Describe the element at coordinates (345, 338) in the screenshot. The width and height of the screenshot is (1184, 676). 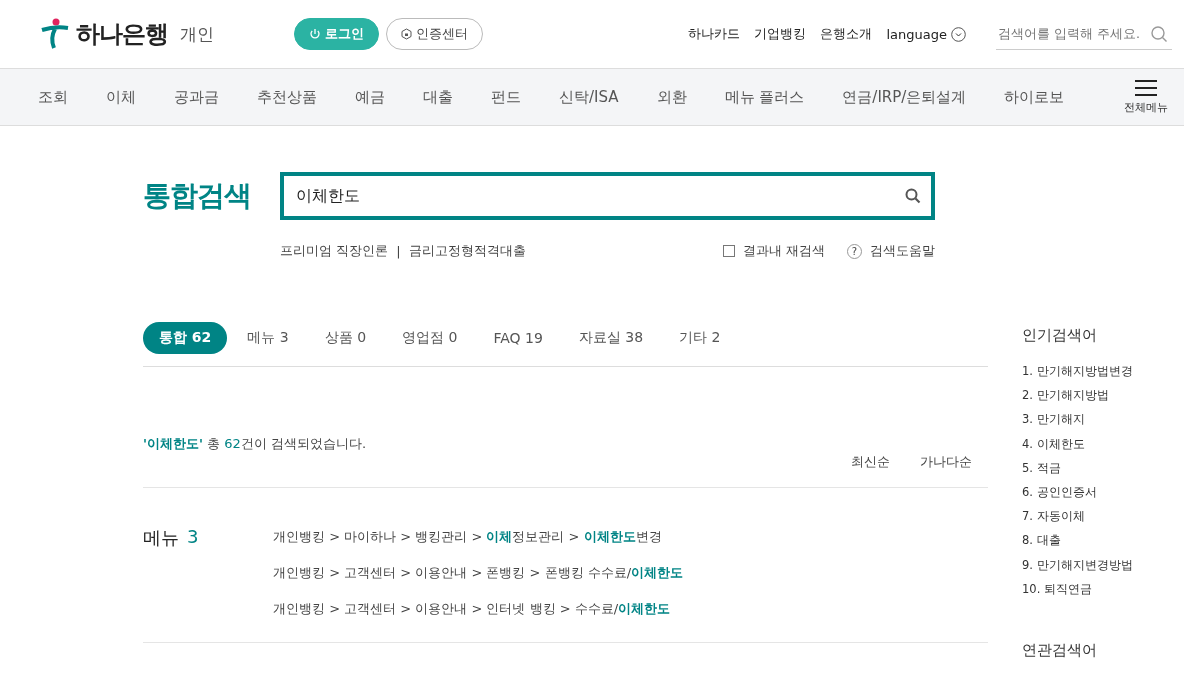
I see `result-tab: 상품 0` at that location.